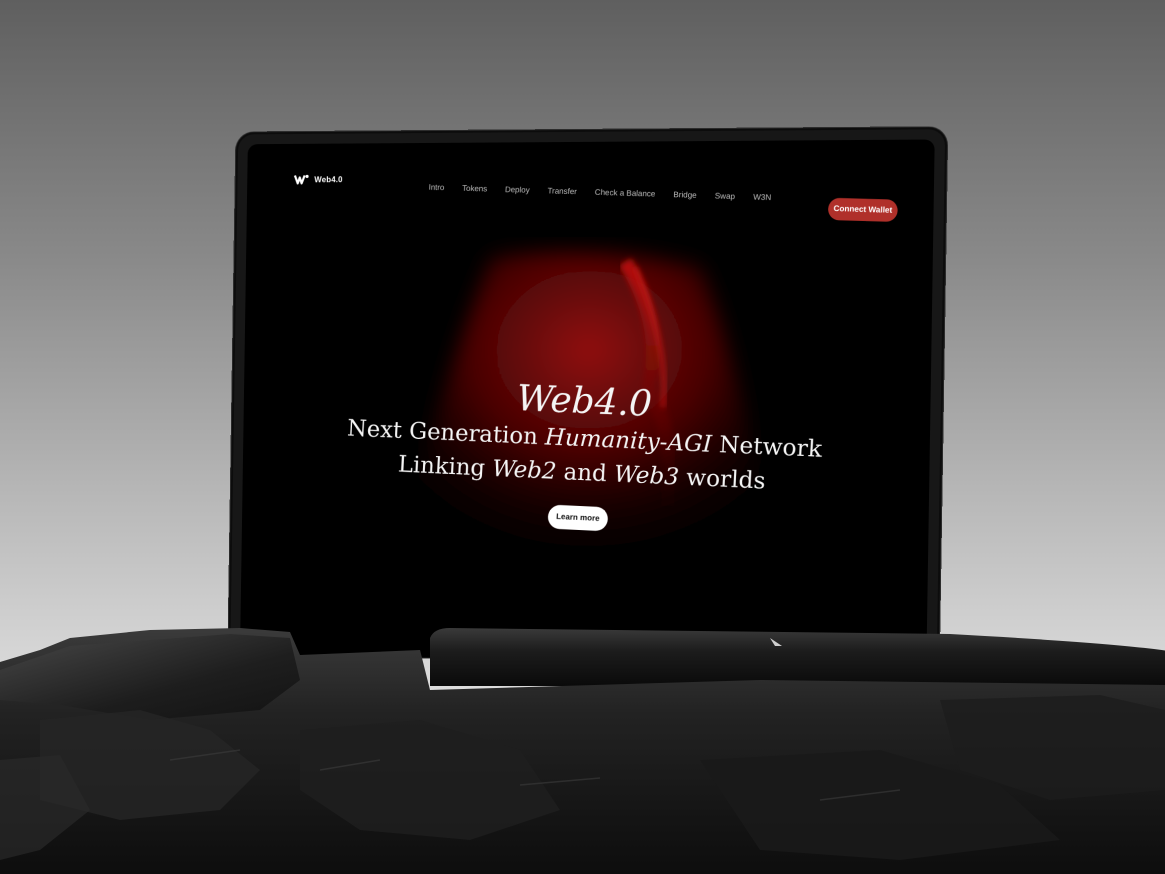 The height and width of the screenshot is (874, 1165). Describe the element at coordinates (685, 195) in the screenshot. I see `nav-item-bridge: Bridge` at that location.